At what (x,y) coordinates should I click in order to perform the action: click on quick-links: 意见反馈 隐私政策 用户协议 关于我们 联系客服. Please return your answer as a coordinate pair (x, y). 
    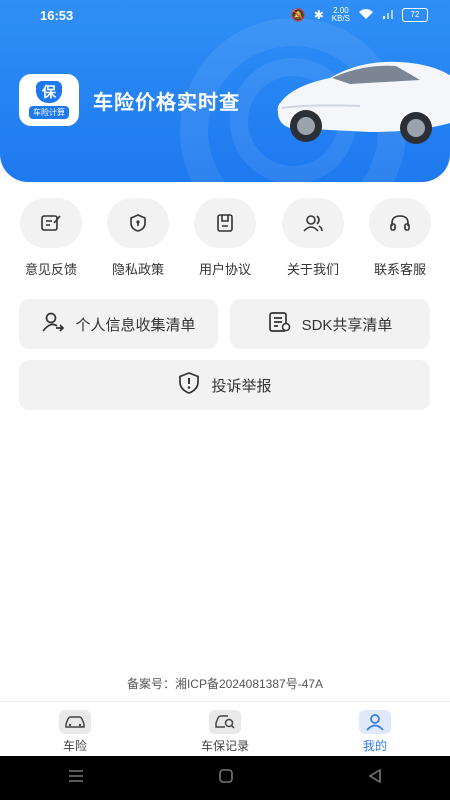
    Looking at the image, I should click on (225, 238).